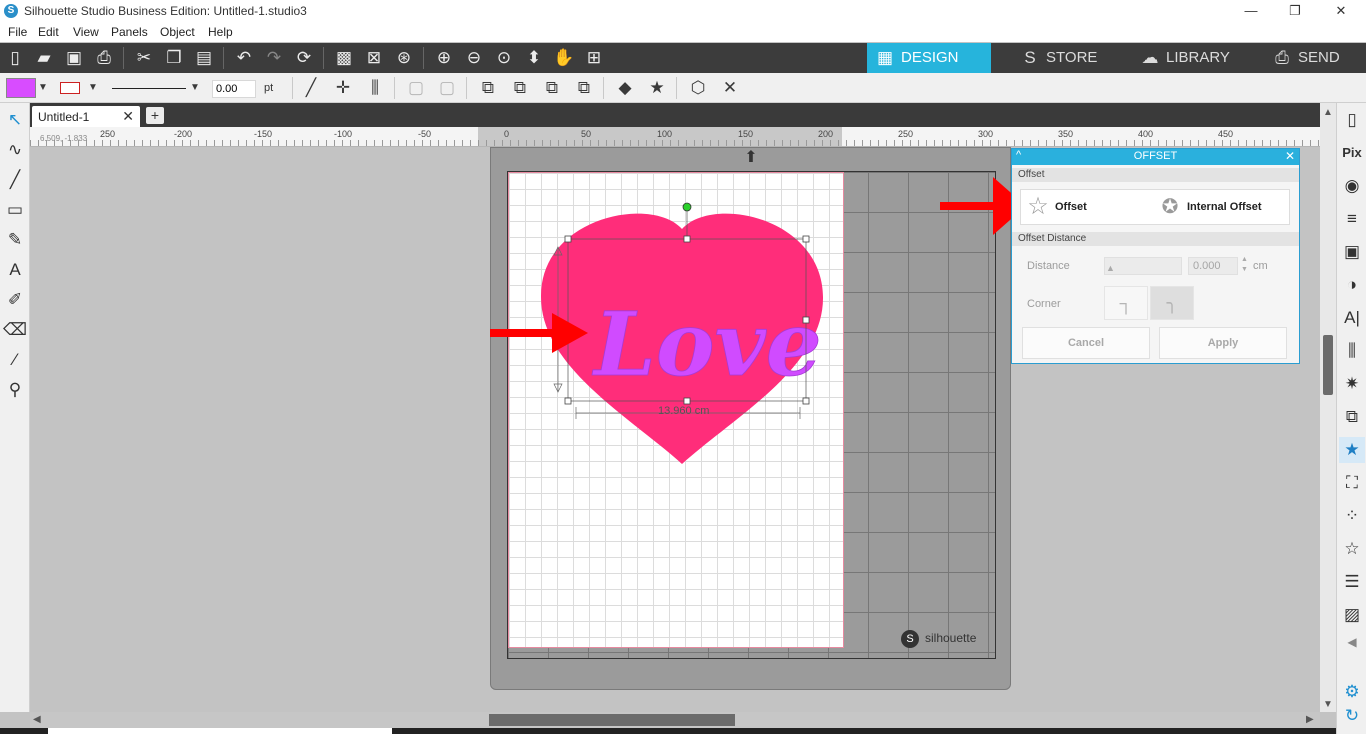 This screenshot has width=1366, height=734. Describe the element at coordinates (1086, 207) in the screenshot. I see `offset-option: ☆ Offset` at that location.